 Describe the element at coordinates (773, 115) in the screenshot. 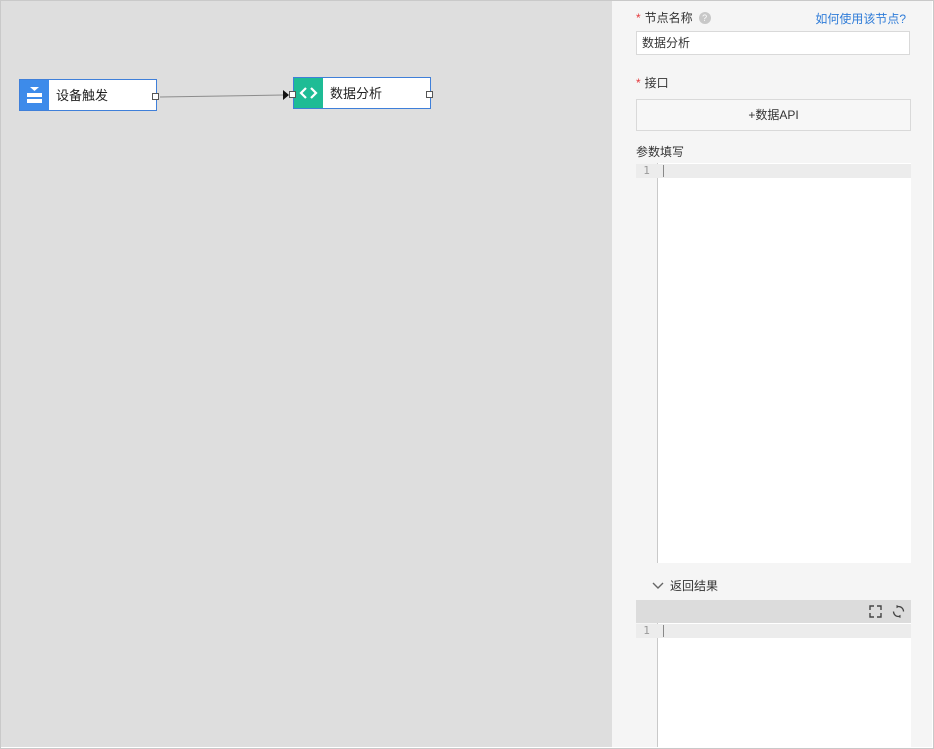

I see `add-data-api-button: +数据API` at that location.